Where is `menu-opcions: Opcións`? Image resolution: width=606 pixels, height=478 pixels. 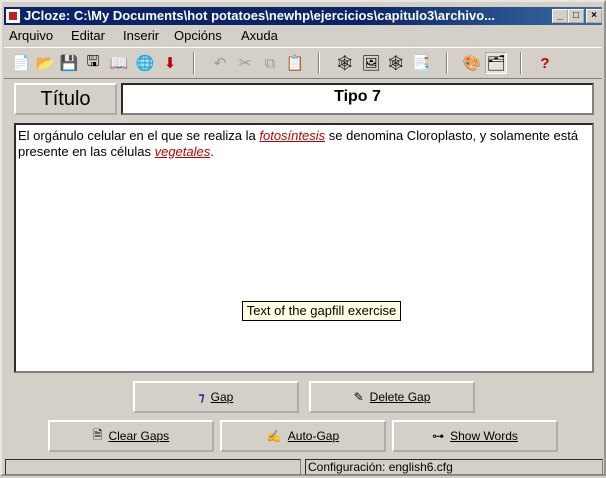 menu-opcions: Opcións is located at coordinates (198, 35).